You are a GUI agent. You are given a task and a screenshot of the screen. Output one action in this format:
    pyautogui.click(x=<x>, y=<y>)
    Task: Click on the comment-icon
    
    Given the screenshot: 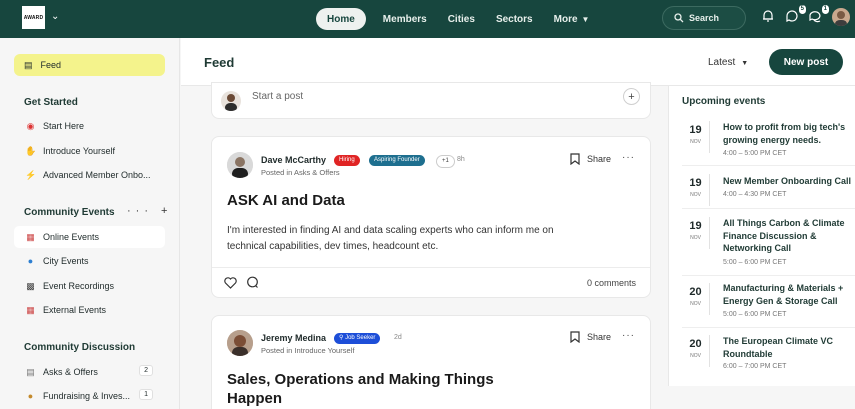 What is the action you would take?
    pyautogui.click(x=252, y=285)
    